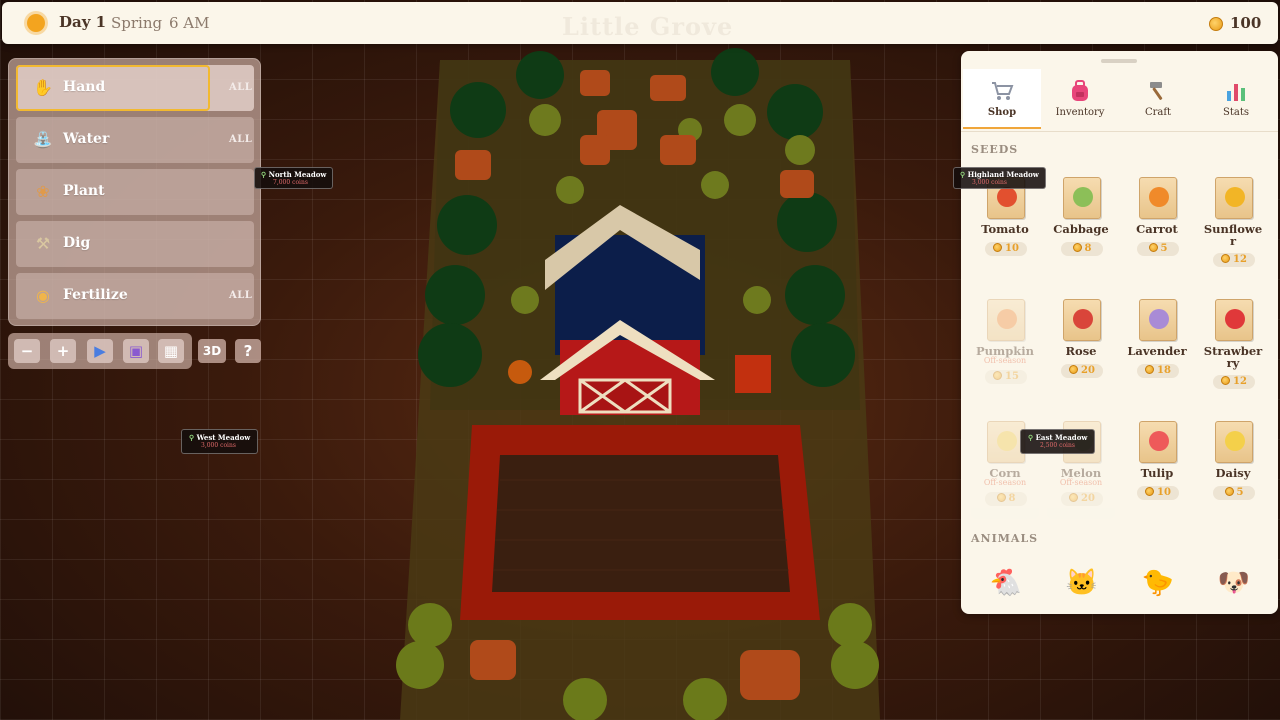 The height and width of the screenshot is (720, 1280). I want to click on item-name: Cabbage, so click(1081, 229).